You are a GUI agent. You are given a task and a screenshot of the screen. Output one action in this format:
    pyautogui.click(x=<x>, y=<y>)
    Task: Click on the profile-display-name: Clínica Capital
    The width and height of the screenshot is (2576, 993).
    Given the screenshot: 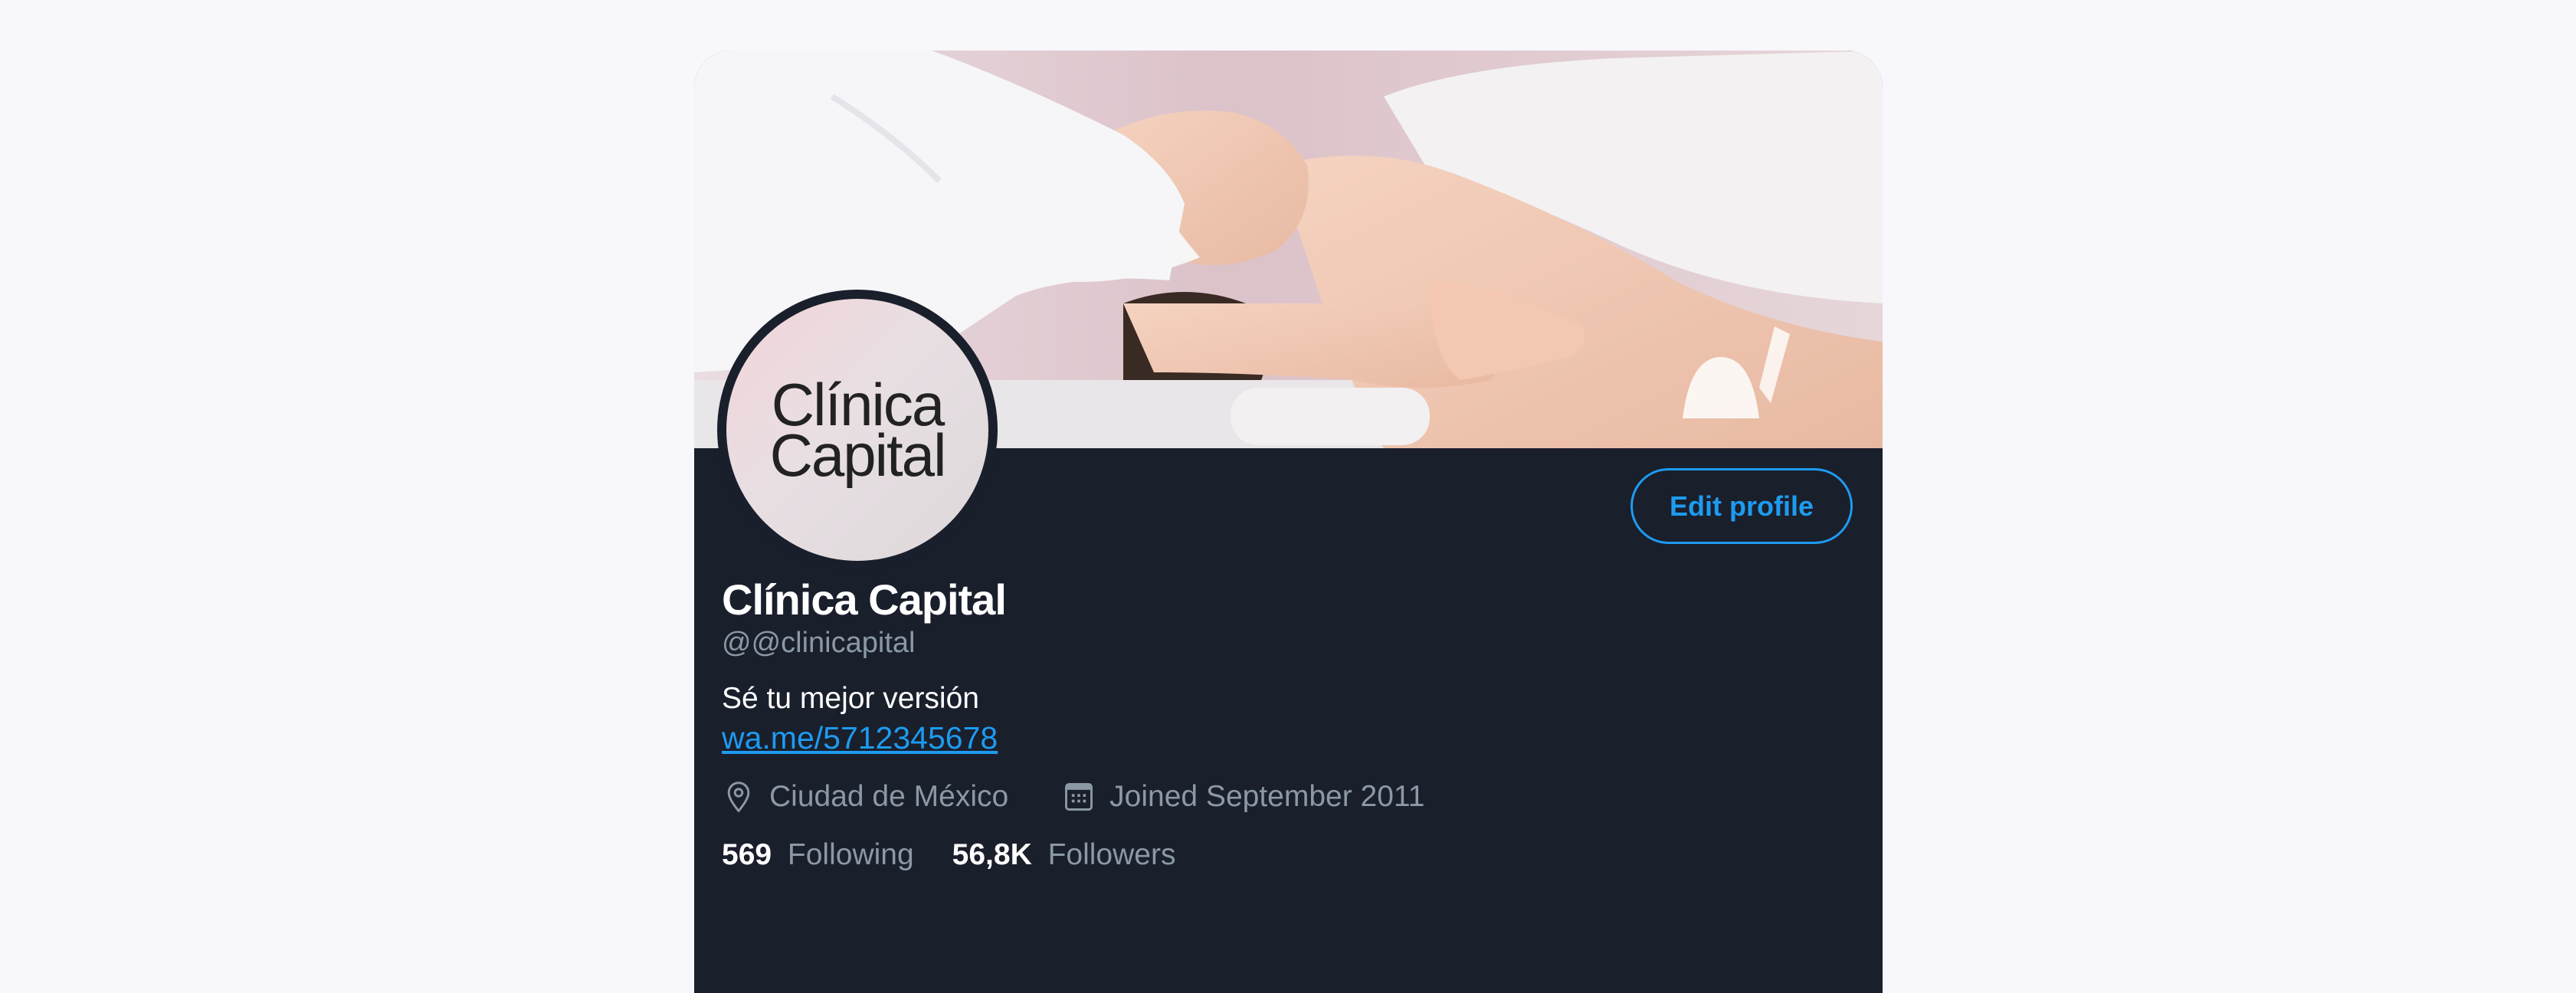 What is the action you would take?
    pyautogui.click(x=864, y=599)
    